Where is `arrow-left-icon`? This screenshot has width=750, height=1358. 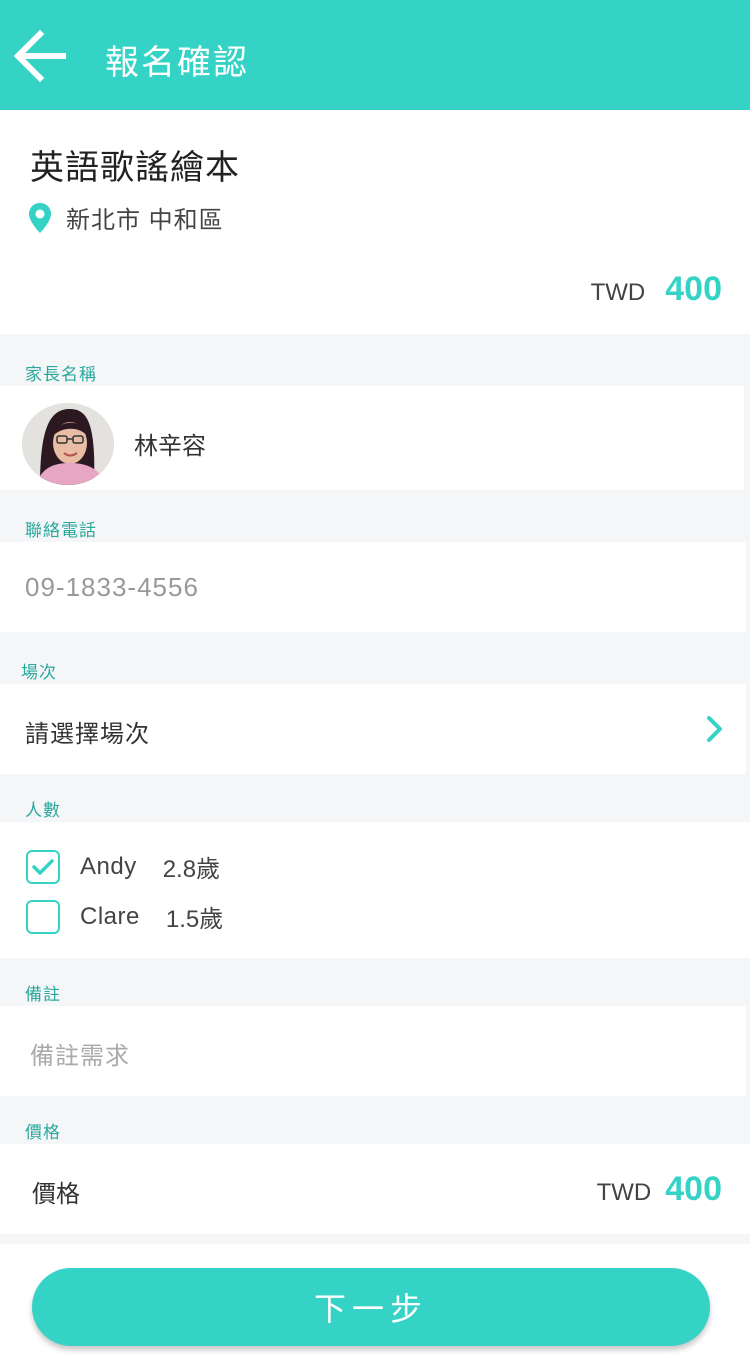
arrow-left-icon is located at coordinates (39, 56).